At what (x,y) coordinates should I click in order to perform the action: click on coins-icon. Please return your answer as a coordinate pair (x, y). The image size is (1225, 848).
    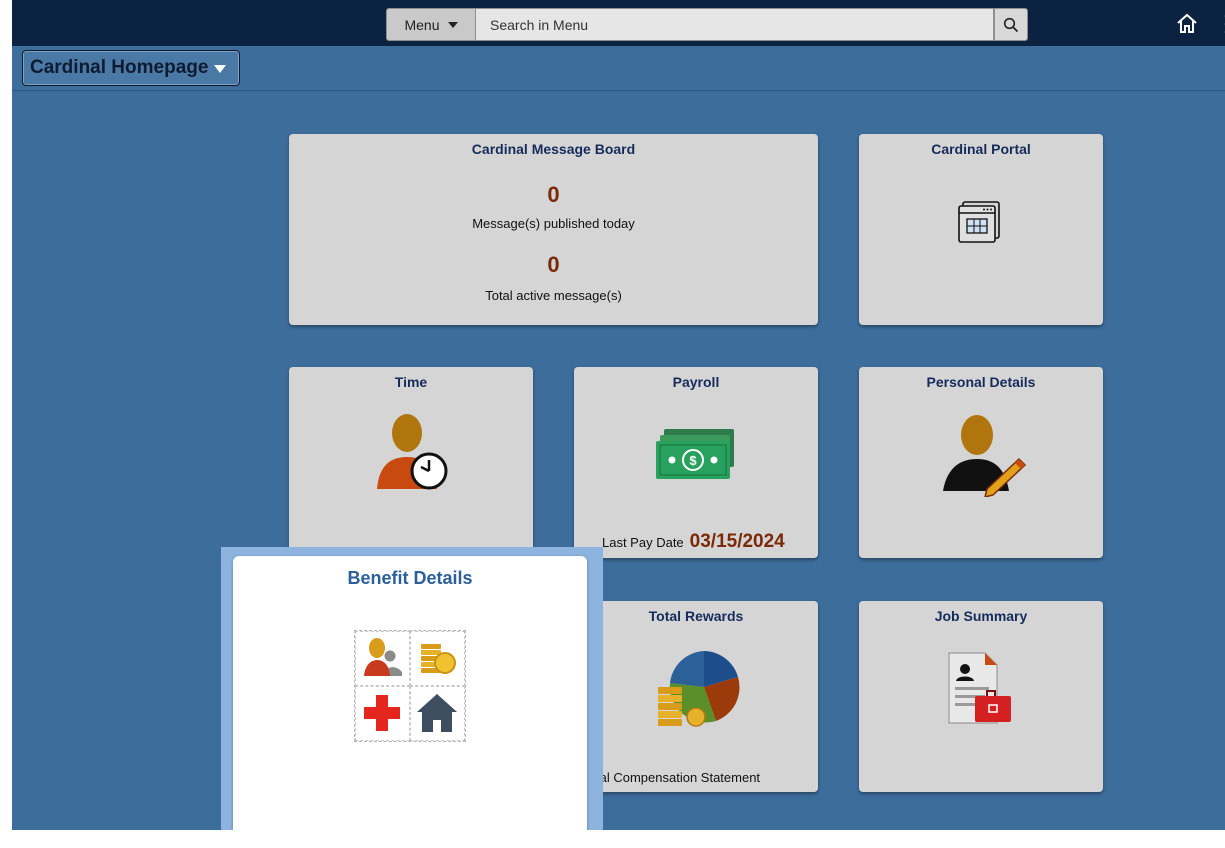
    Looking at the image, I should click on (438, 659).